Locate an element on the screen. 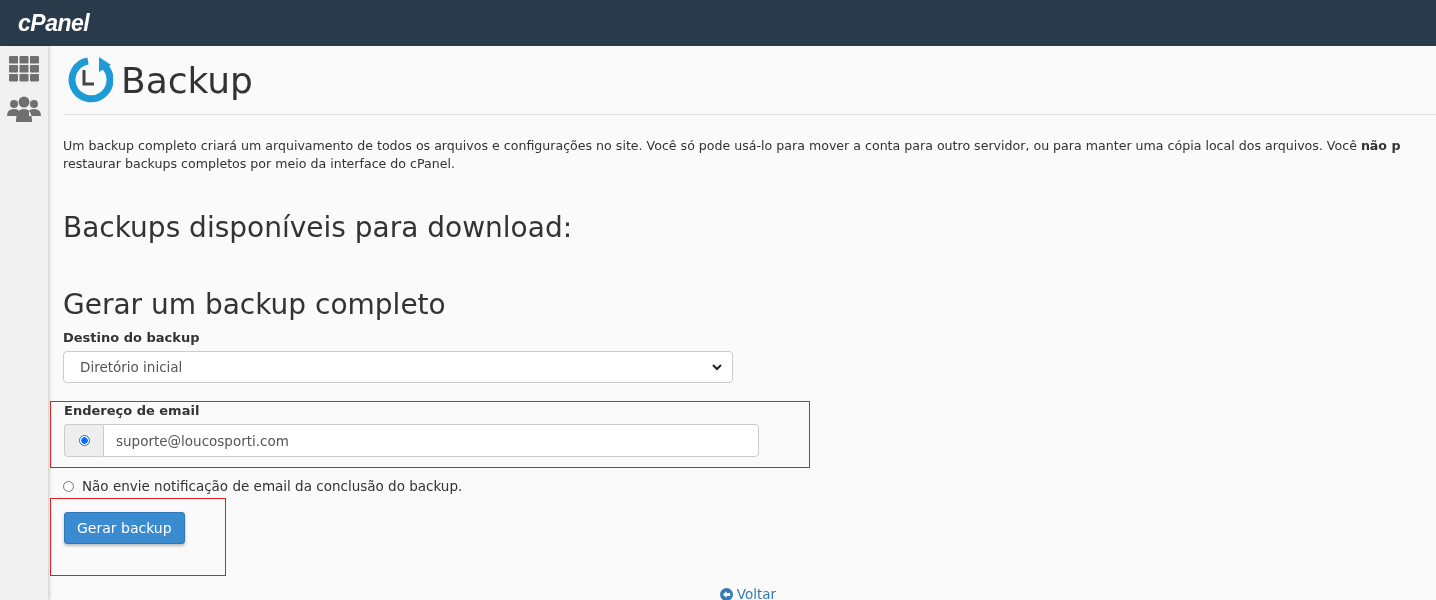 The image size is (1436, 600). radio-label: Não envie notificação de email da conclusão do backup. is located at coordinates (272, 486).